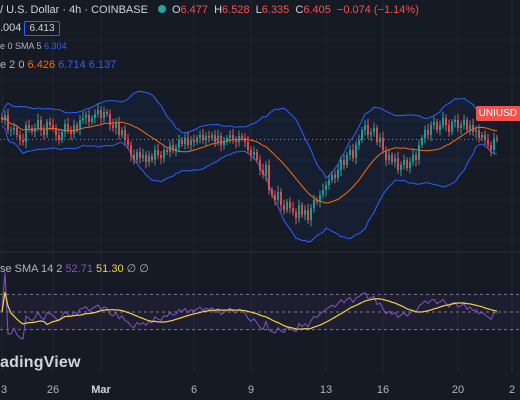 Image resolution: width=520 pixels, height=400 pixels. I want to click on x-tick-label: 9, so click(251, 390).